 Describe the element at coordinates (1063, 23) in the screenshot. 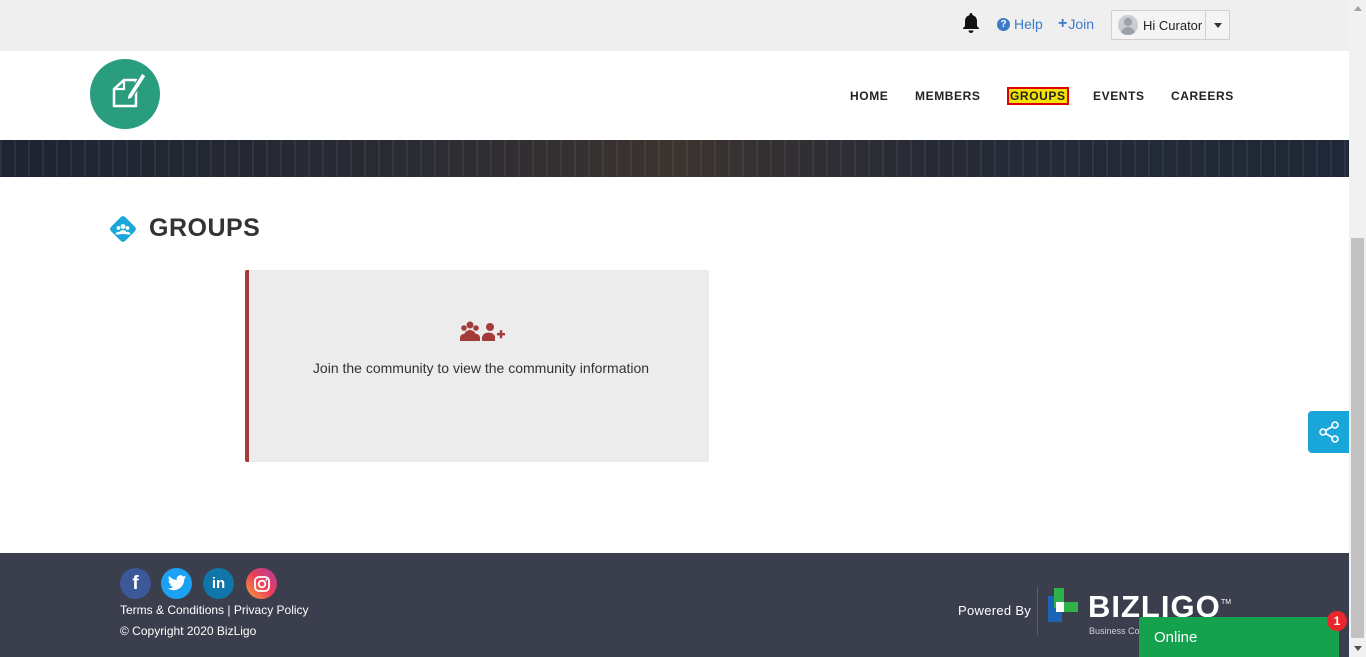

I see `plus-icon: +` at that location.